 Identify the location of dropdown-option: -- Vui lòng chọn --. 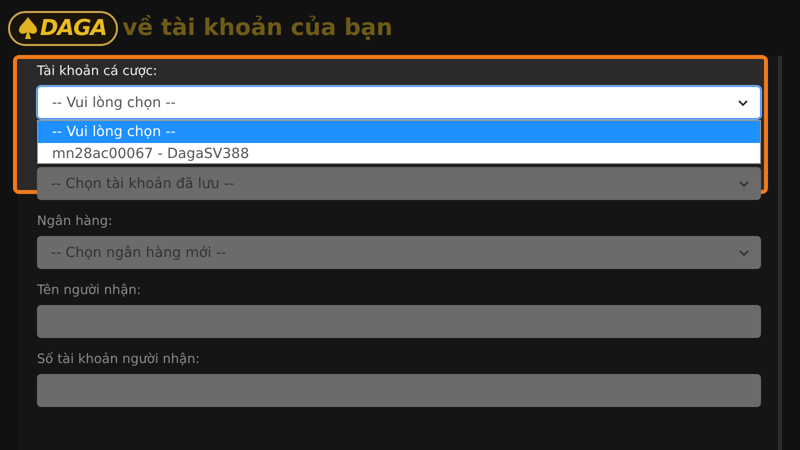
(399, 132).